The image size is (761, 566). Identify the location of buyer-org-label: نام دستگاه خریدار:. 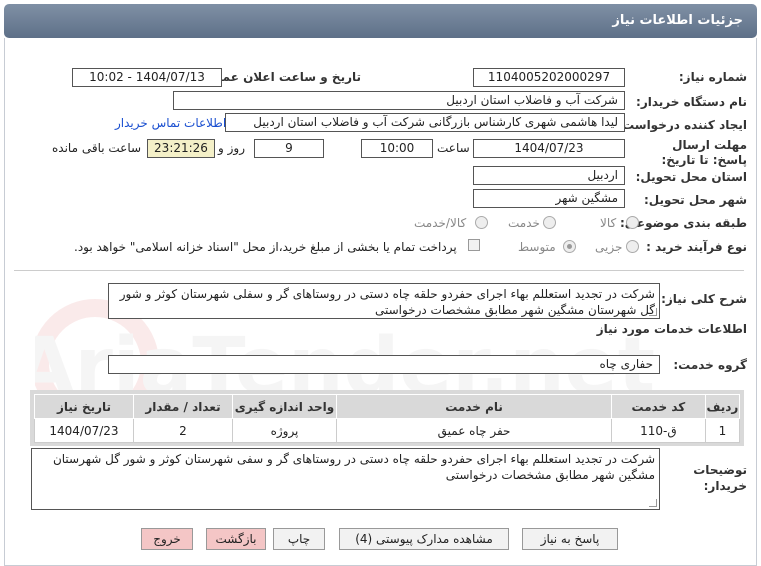
(691, 102).